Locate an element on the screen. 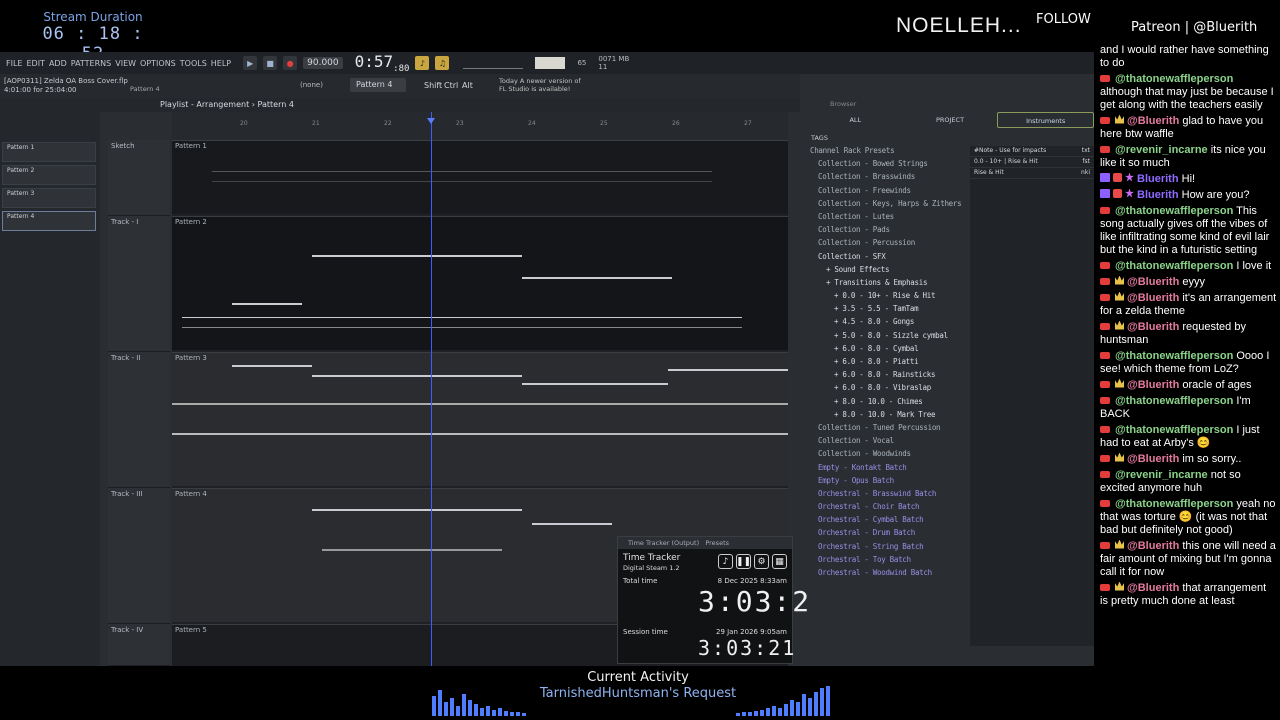 The height and width of the screenshot is (720, 1280). song-mode-icon: ♫ is located at coordinates (442, 63).